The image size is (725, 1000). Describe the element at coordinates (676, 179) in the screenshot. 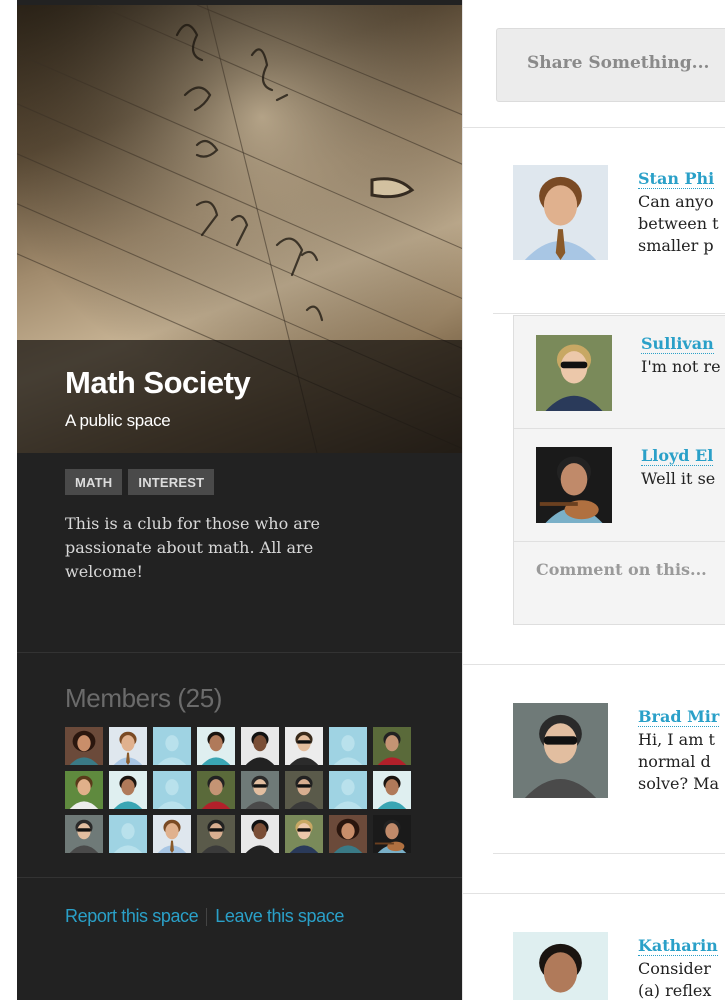

I see `post-author: Stan Phi` at that location.